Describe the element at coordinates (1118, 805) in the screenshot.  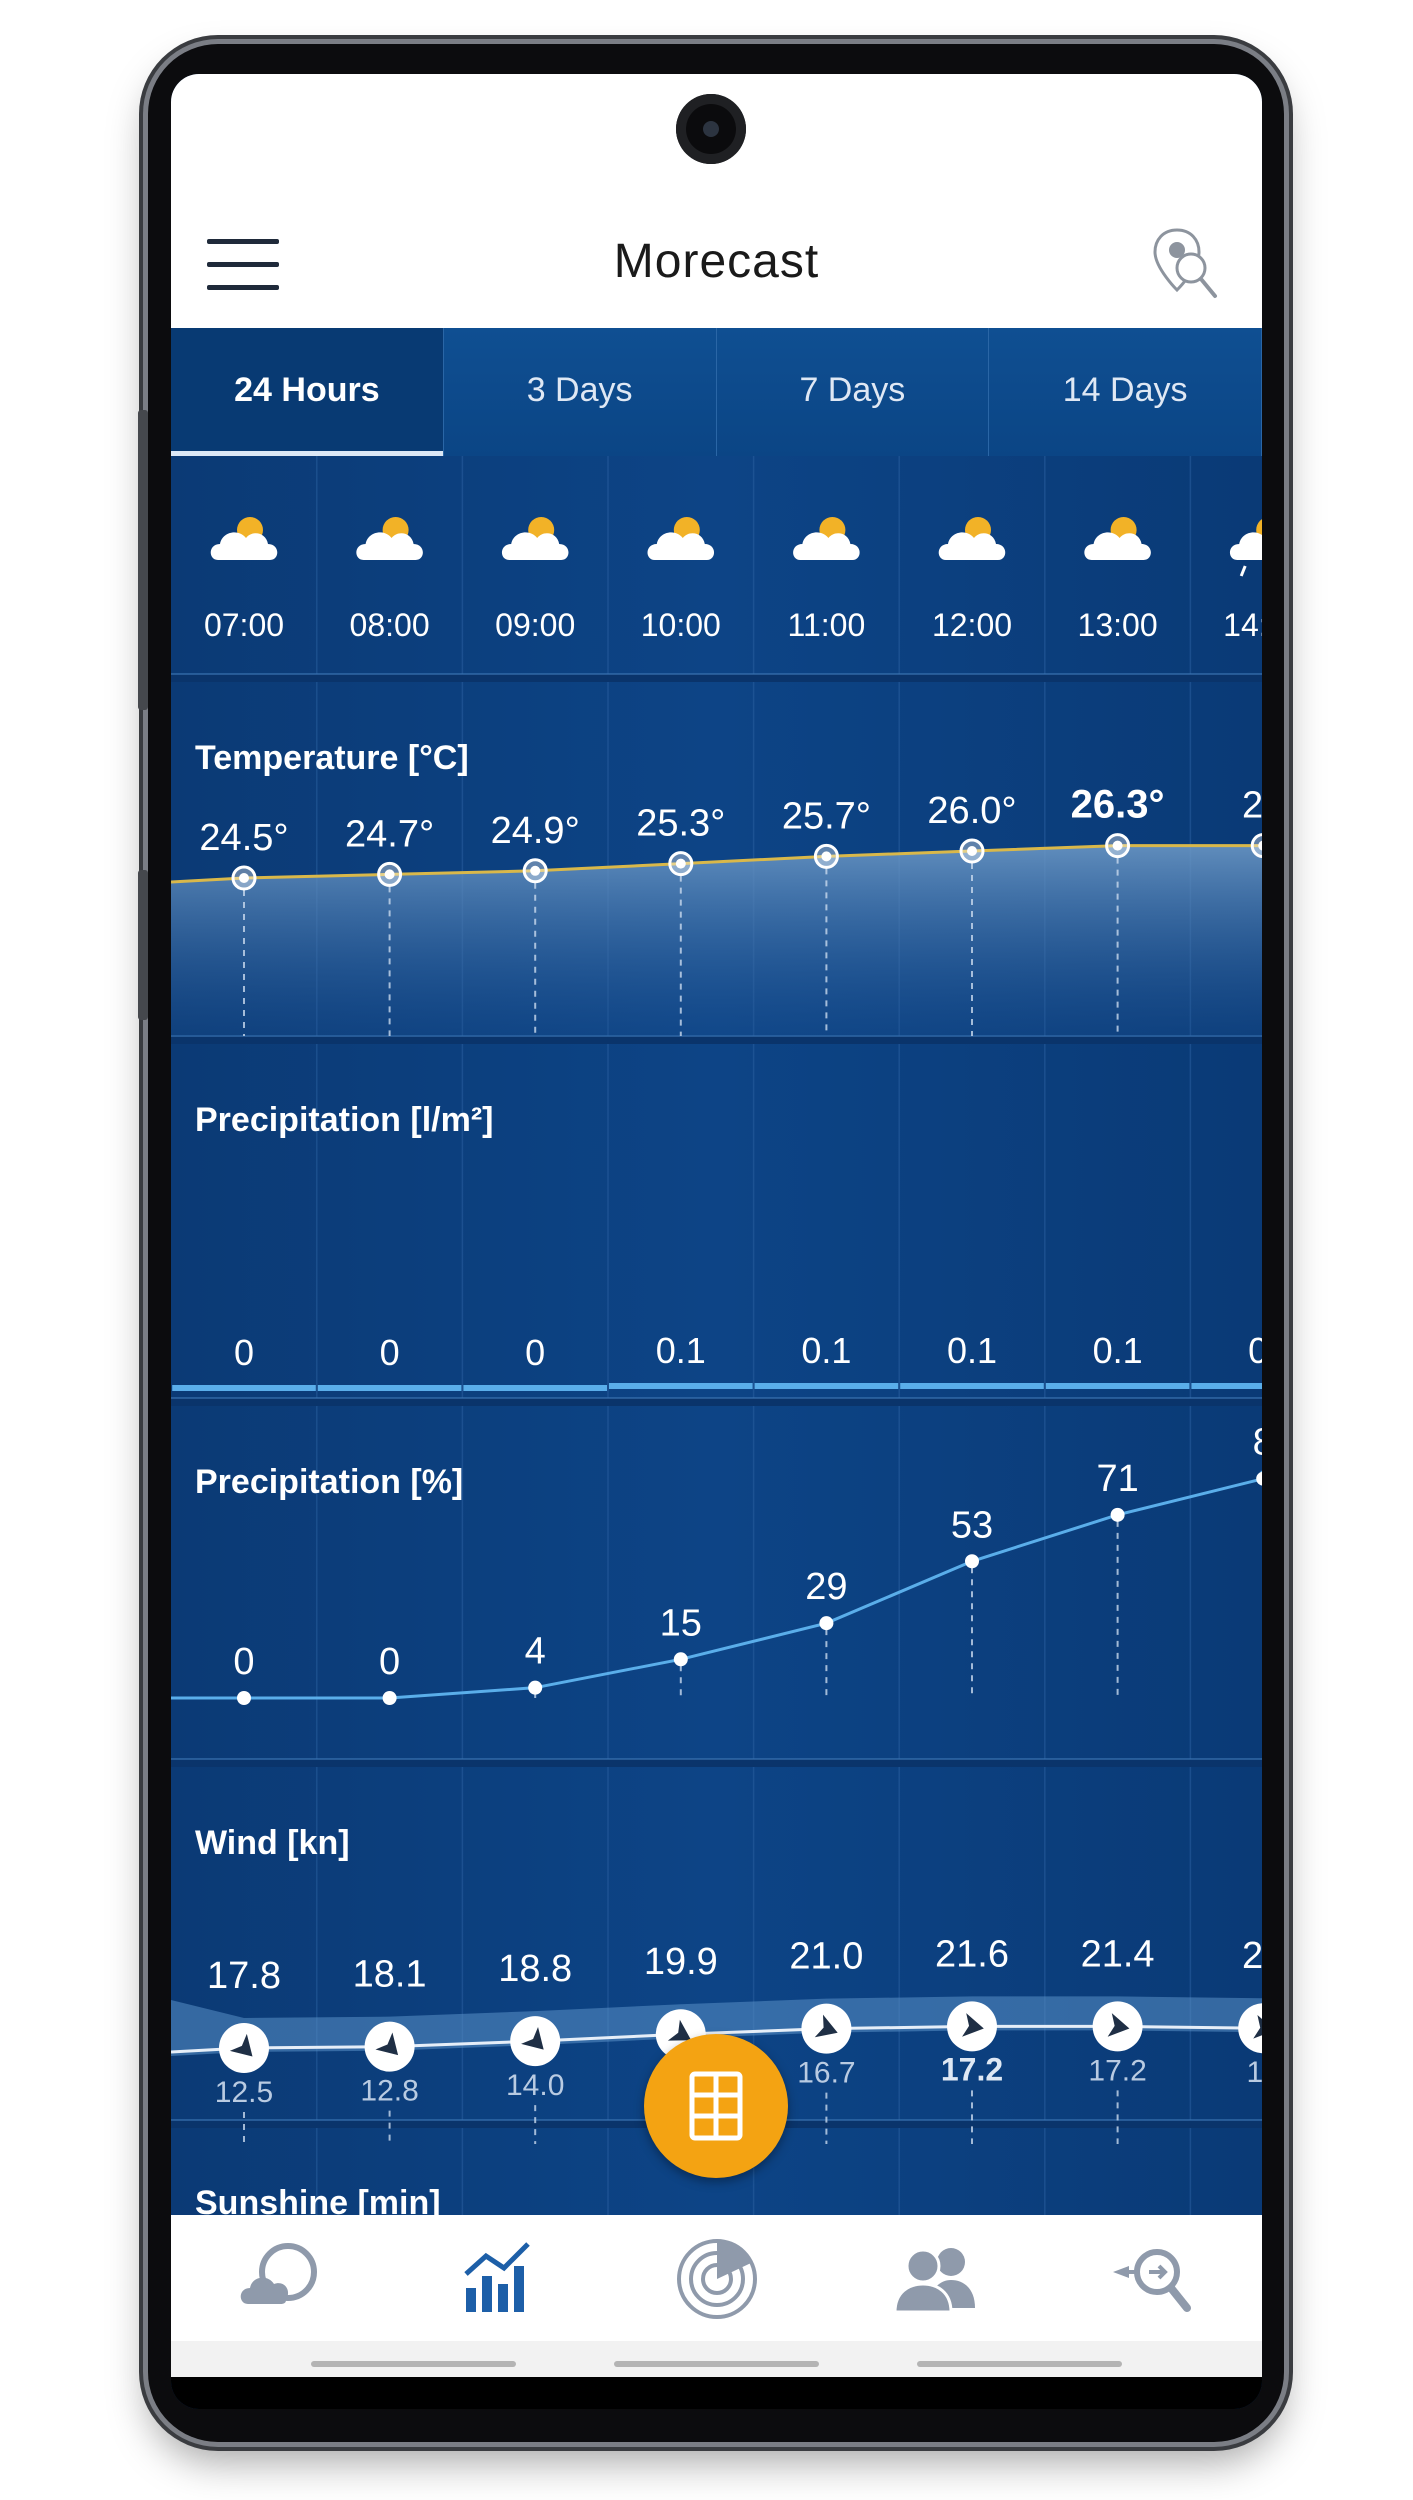
I see `temperature-value: 26.3°` at that location.